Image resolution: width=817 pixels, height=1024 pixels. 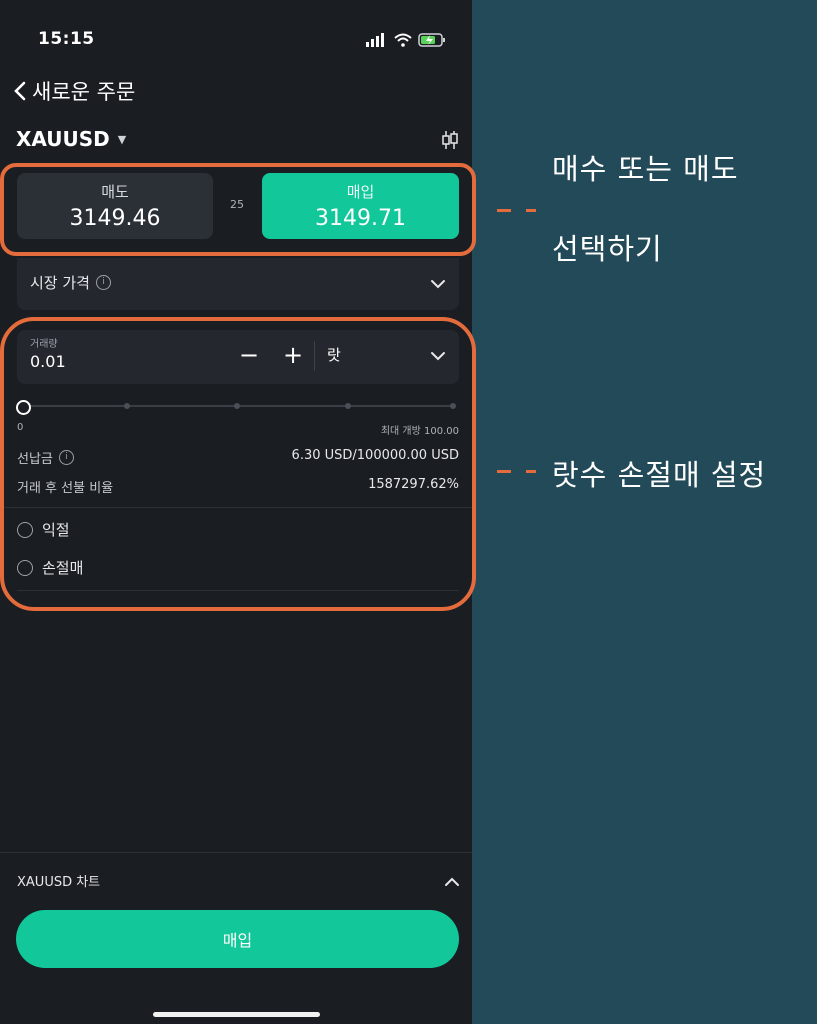 What do you see at coordinates (66, 39) in the screenshot?
I see `status-time: 15:15` at bounding box center [66, 39].